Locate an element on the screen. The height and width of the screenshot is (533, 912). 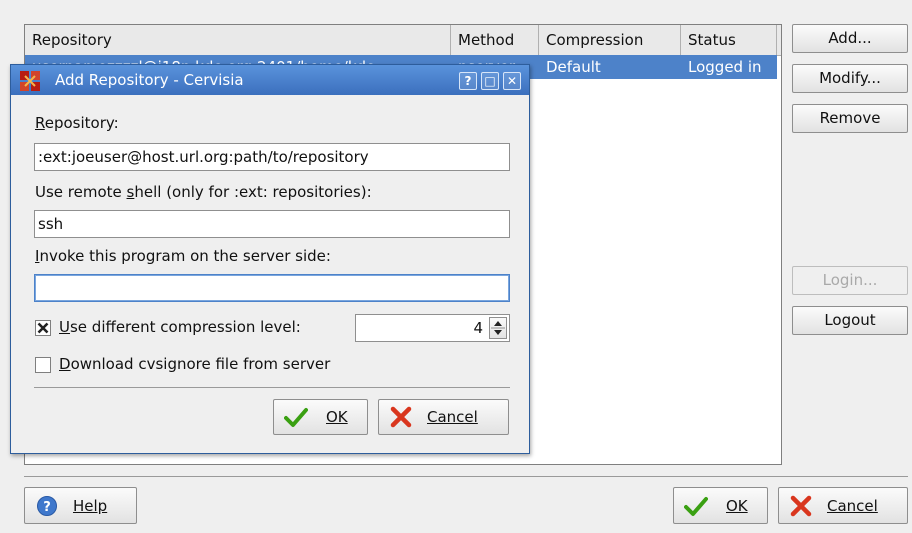
compression-level-spinbox: 4 is located at coordinates (432, 328).